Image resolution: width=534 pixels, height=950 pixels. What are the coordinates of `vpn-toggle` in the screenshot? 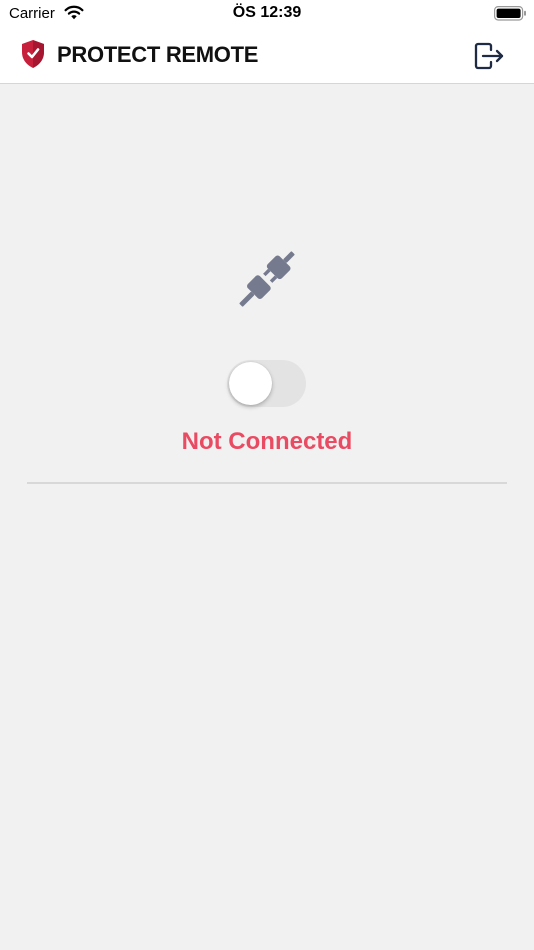 It's located at (266, 383).